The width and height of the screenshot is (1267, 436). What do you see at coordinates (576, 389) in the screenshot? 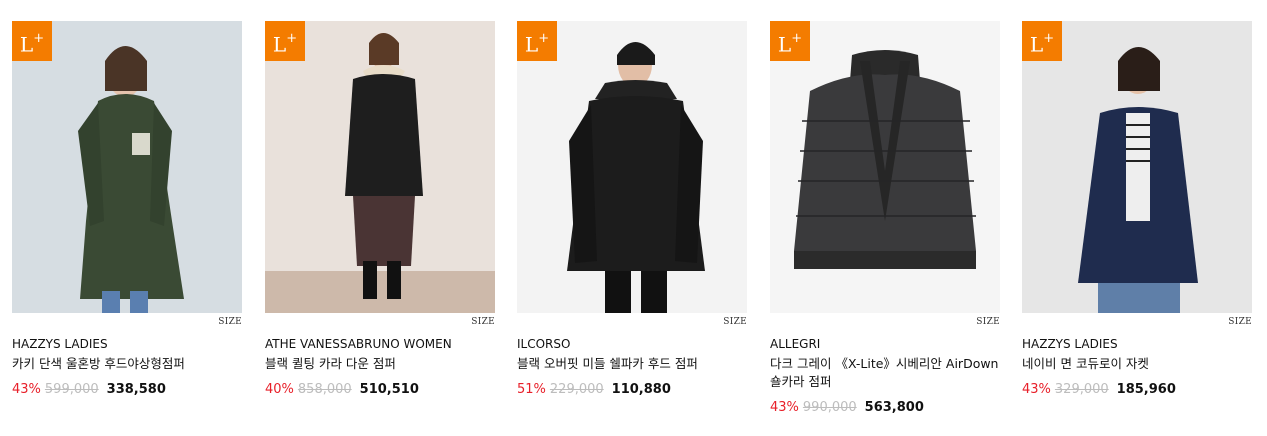
I see `original-price: 229,000` at bounding box center [576, 389].